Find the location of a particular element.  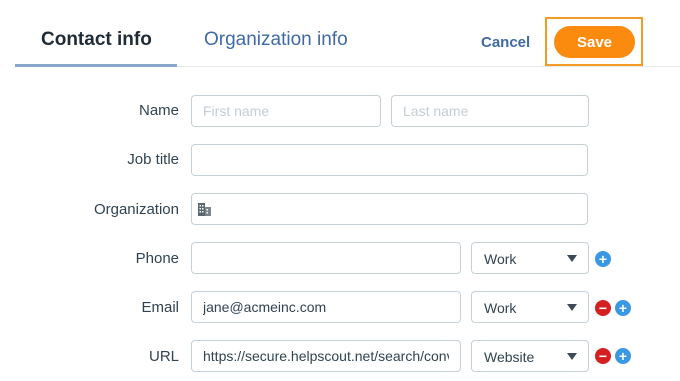

tab-organization-info: Organization info is located at coordinates (276, 40).